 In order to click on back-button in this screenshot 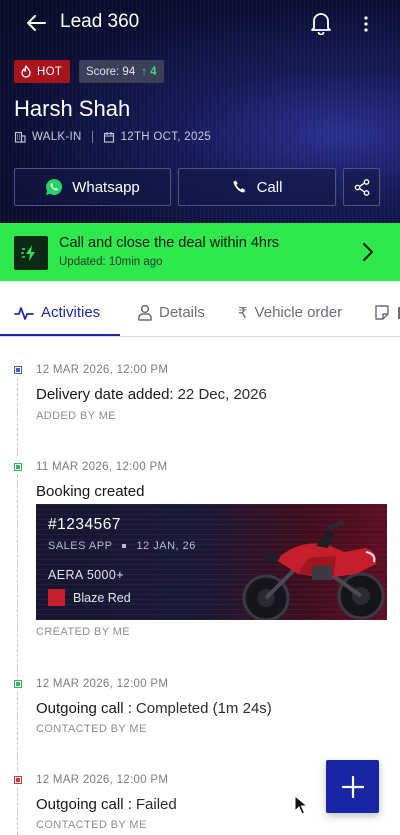, I will do `click(36, 23)`.